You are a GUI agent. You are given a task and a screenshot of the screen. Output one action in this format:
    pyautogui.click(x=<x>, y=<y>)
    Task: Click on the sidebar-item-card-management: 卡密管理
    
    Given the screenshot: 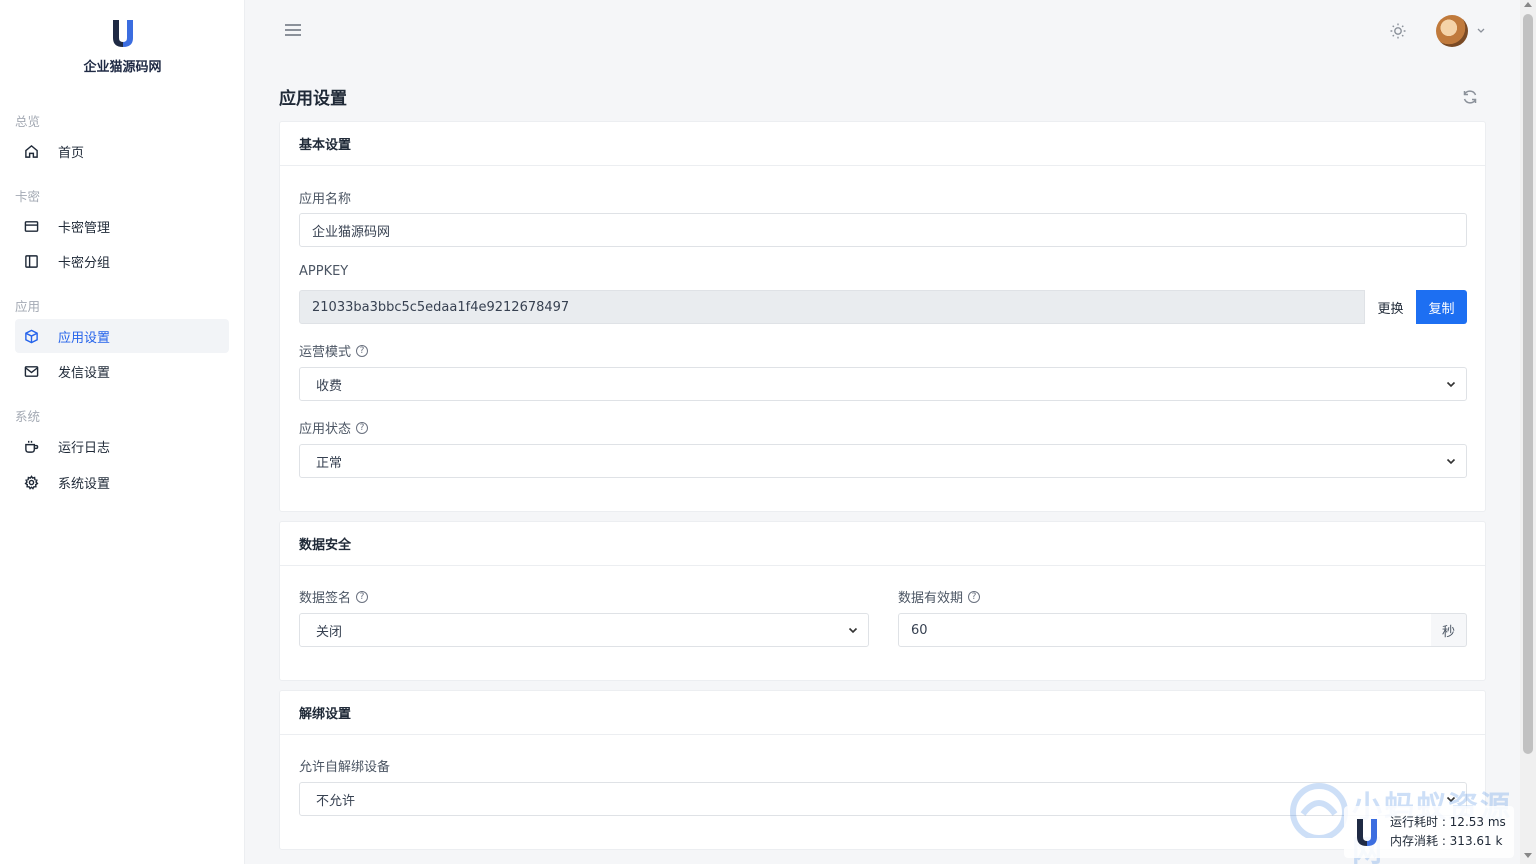 What is the action you would take?
    pyautogui.click(x=122, y=226)
    